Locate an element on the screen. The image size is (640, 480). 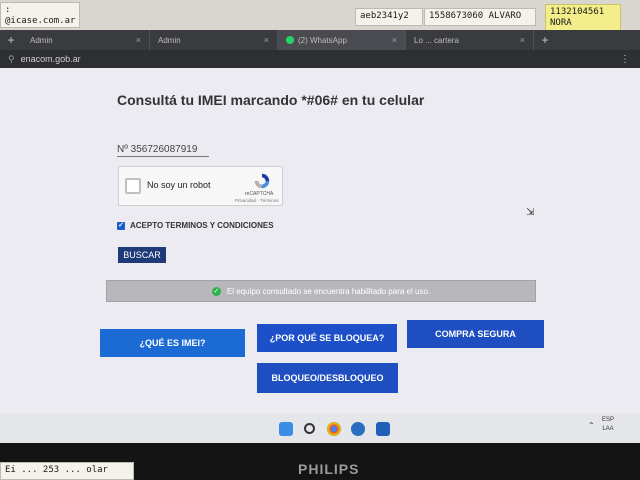
captcha-checkbox is located at coordinates (133, 186).